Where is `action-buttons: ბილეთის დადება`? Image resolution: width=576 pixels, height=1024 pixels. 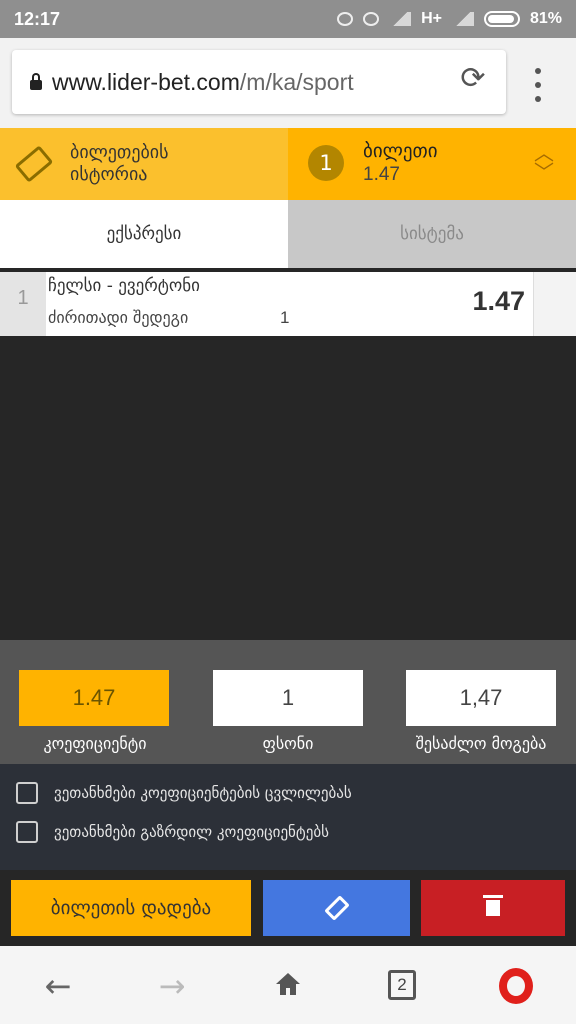
action-buttons: ბილეთის დადება is located at coordinates (288, 908).